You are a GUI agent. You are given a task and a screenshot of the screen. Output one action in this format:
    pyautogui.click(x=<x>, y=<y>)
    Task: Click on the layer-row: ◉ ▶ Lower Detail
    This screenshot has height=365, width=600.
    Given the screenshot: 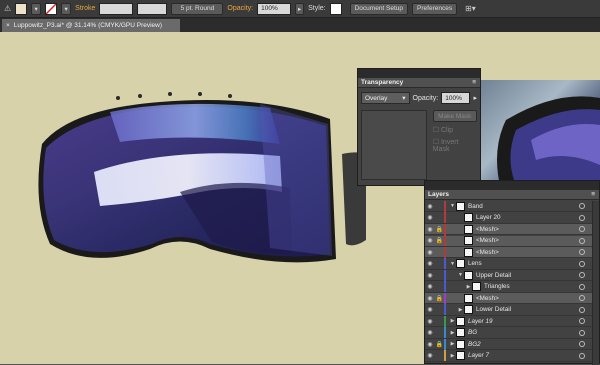 What is the action you would take?
    pyautogui.click(x=509, y=310)
    